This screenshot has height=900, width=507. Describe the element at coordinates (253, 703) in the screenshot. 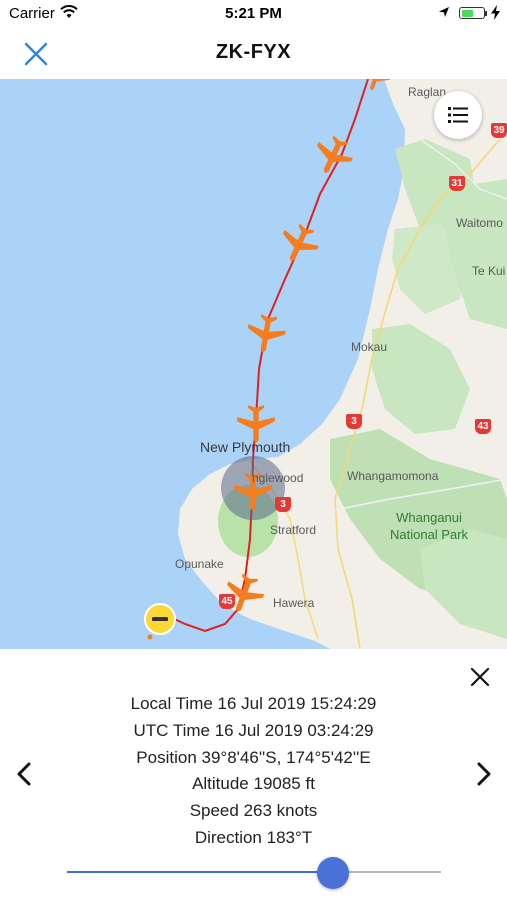

I see `local-time-text: Local Time 16 Jul 2019 15:24:29` at that location.